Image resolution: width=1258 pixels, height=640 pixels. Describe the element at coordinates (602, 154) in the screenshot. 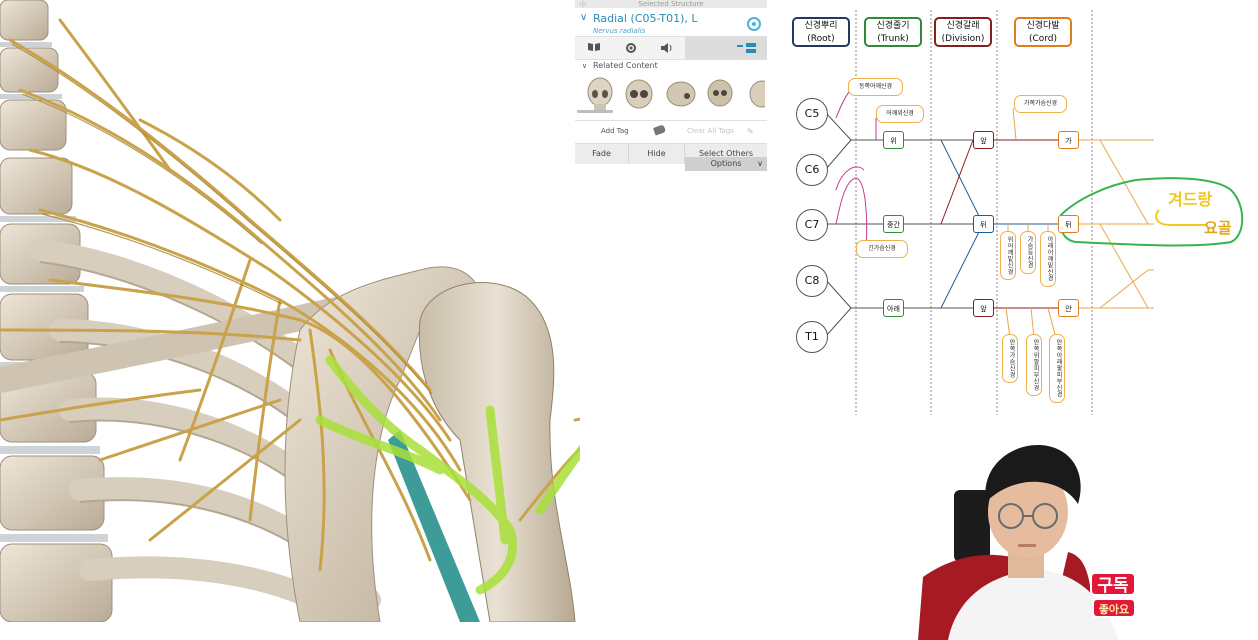

I see `fade-button: Fade` at that location.